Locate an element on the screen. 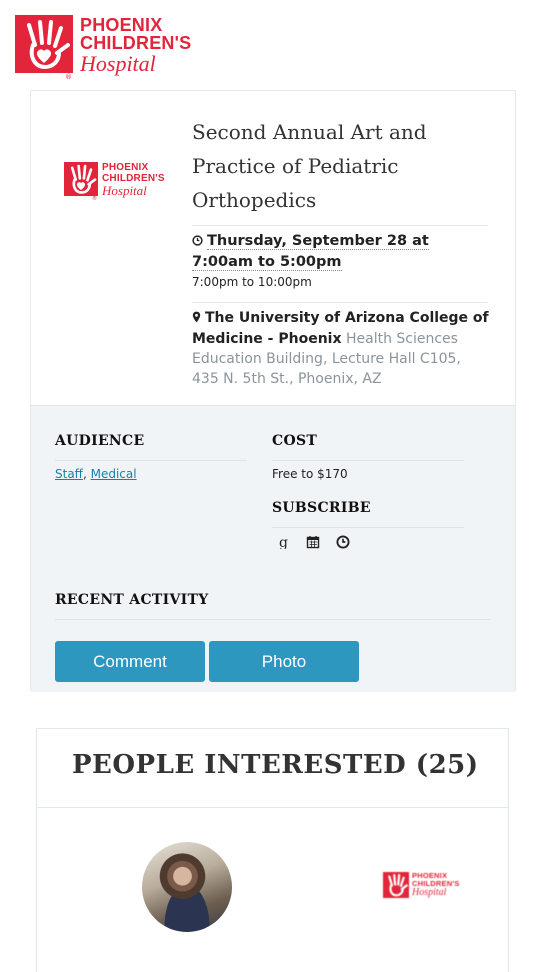 This screenshot has width=548, height=972. cost-value: Free to $170 is located at coordinates (310, 474).